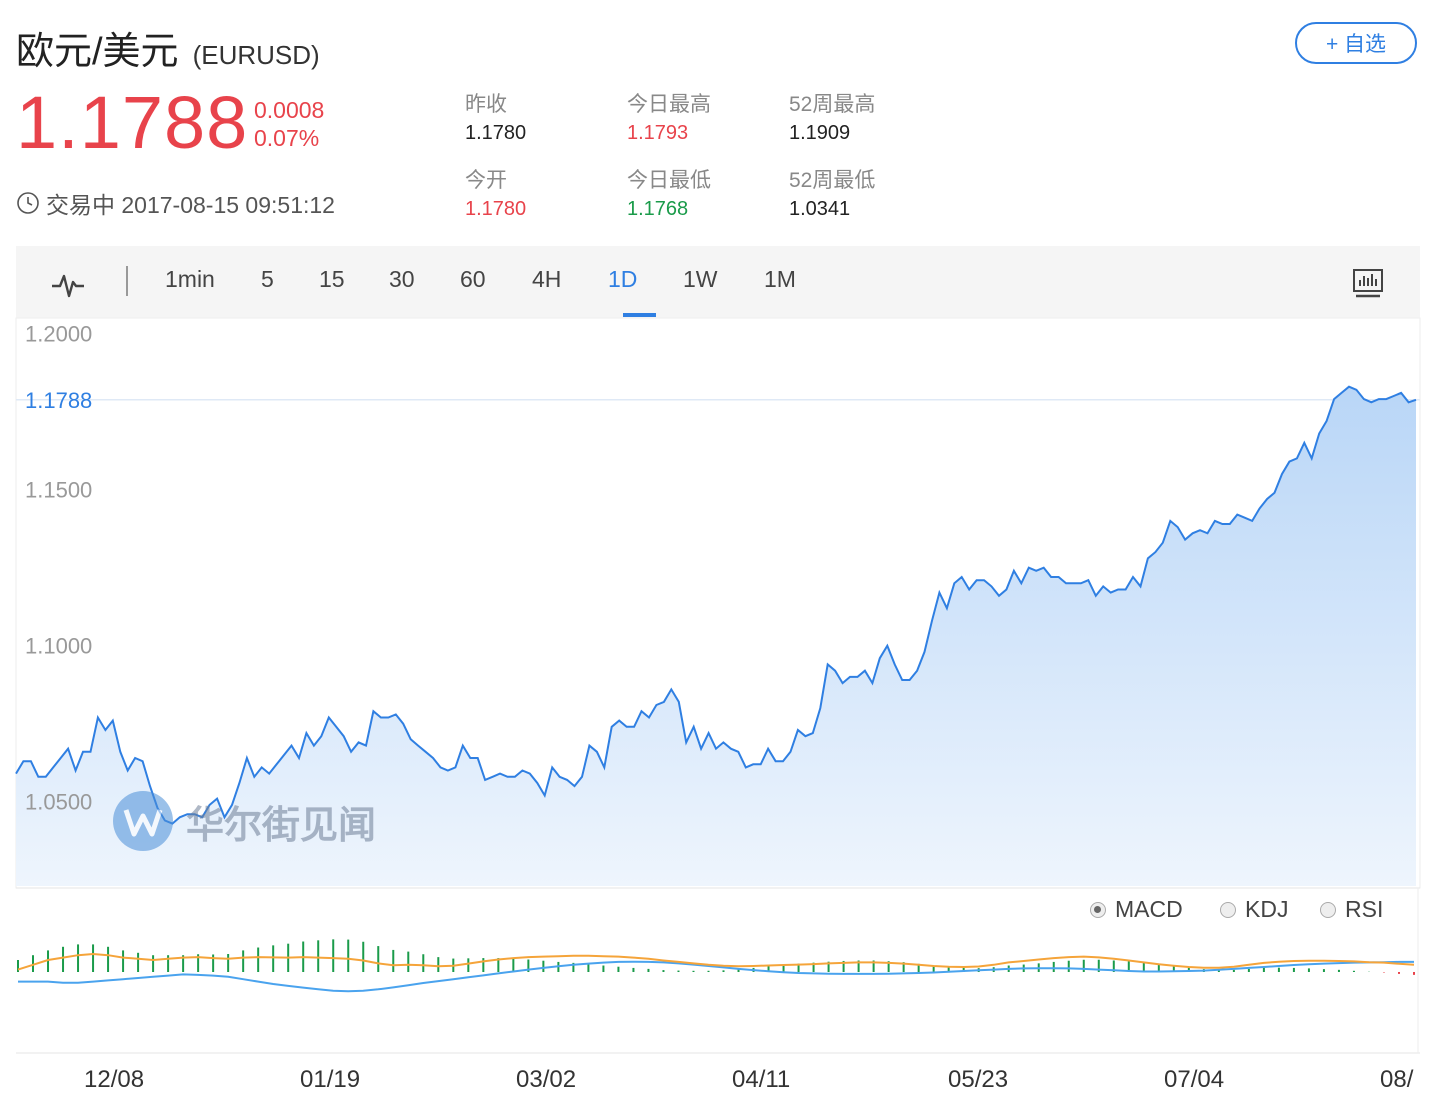  I want to click on watermark: 华尔街见闻, so click(244, 821).